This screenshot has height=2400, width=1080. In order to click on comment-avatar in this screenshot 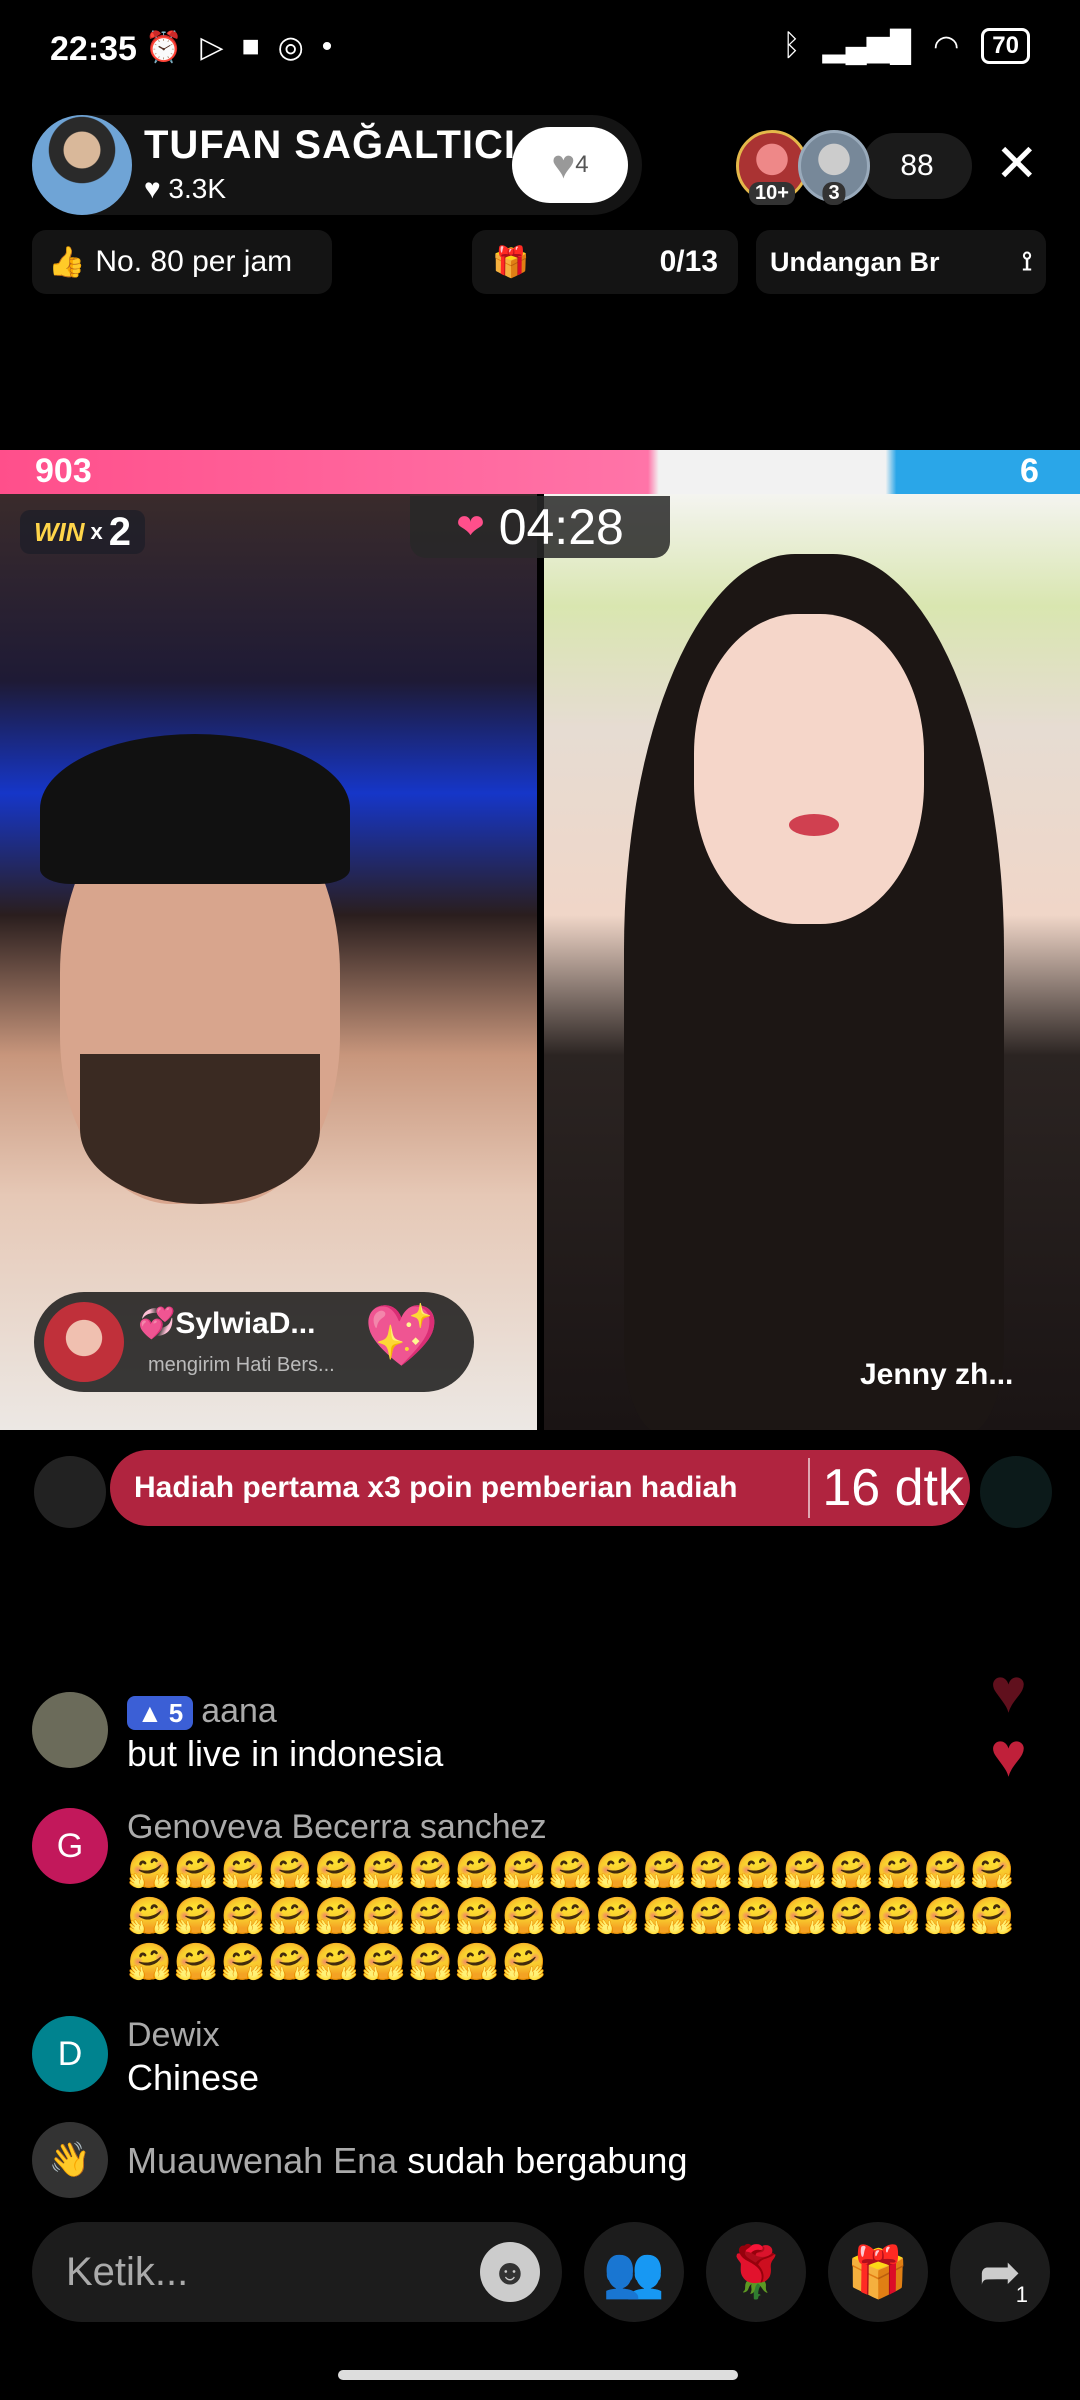, I will do `click(70, 1730)`.